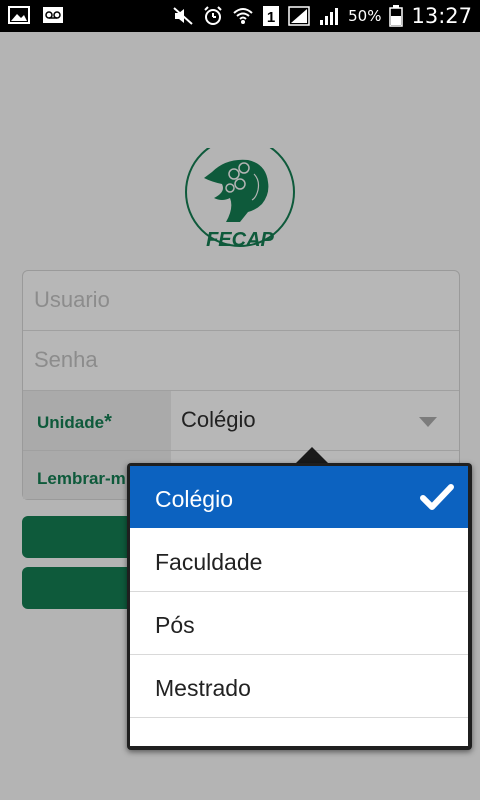  What do you see at coordinates (241, 361) in the screenshot?
I see `password-field: Senha` at bounding box center [241, 361].